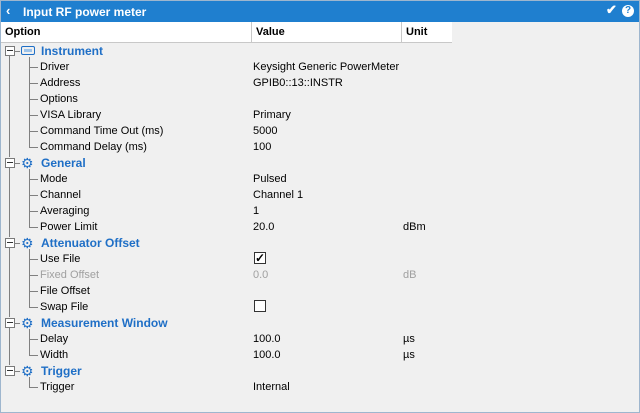 The image size is (640, 413). I want to click on property-row-power-limit: Power Limit 20.0 dBm, so click(226, 227).